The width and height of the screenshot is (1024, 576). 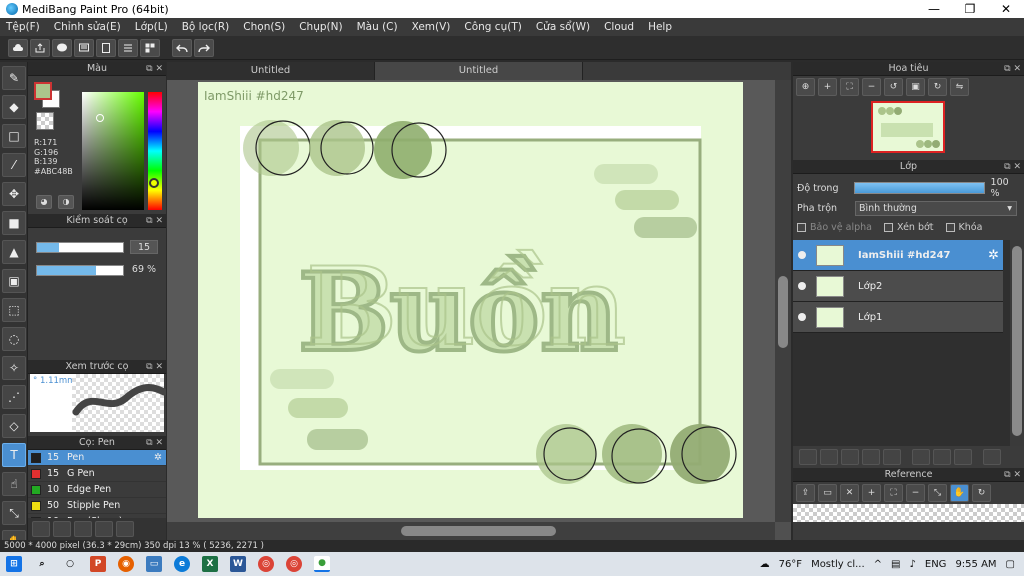 What do you see at coordinates (963, 227) in the screenshot?
I see `lock-checkbox: Khóa` at bounding box center [963, 227].